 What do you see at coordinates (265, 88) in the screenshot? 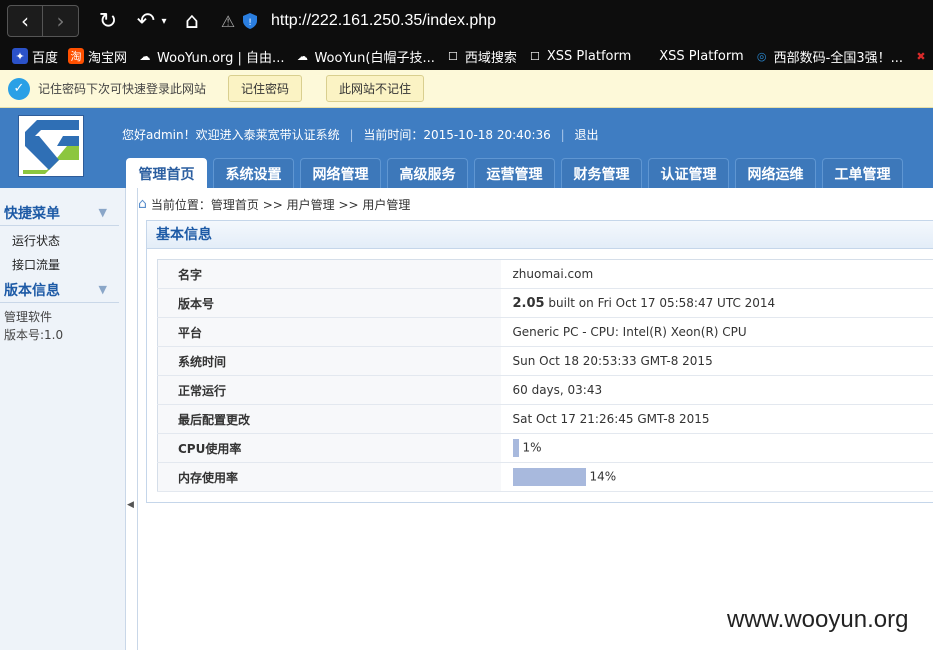
I see `remember-password-button: 记住密码` at bounding box center [265, 88].